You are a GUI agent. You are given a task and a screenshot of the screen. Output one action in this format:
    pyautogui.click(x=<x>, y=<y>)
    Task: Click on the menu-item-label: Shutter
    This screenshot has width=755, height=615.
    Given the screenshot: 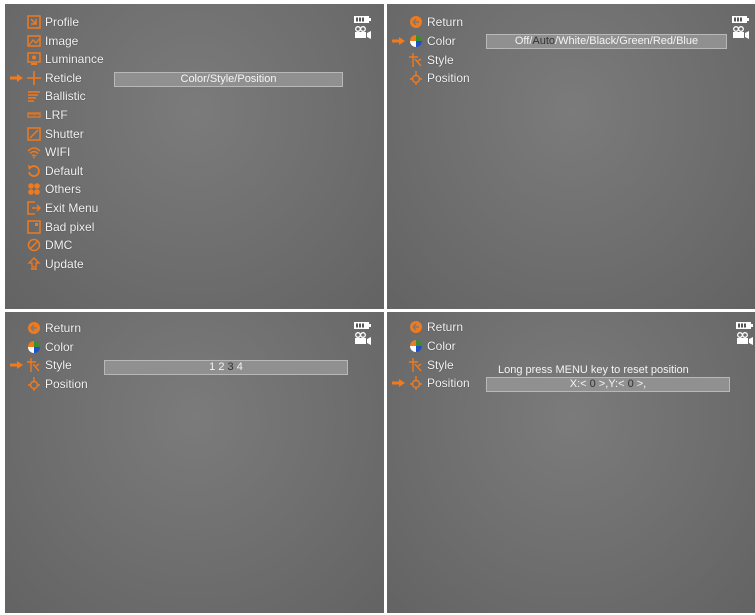 What is the action you would take?
    pyautogui.click(x=64, y=133)
    